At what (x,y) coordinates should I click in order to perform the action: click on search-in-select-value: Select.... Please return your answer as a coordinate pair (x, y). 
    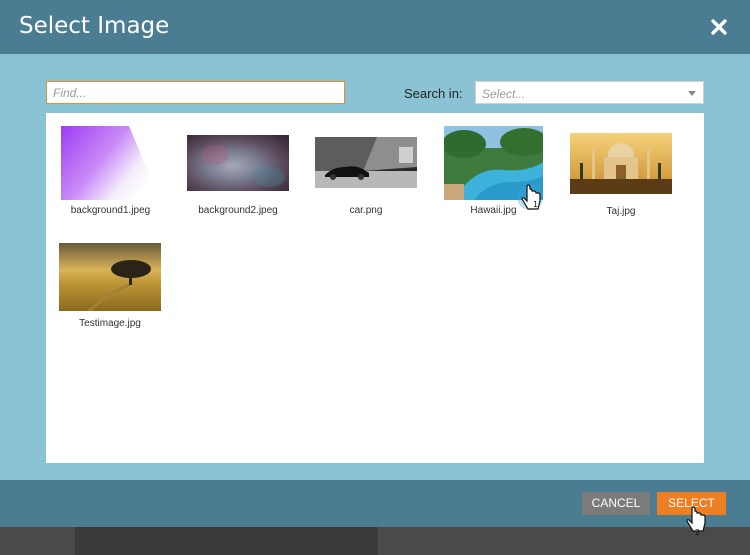
    Looking at the image, I should click on (504, 94).